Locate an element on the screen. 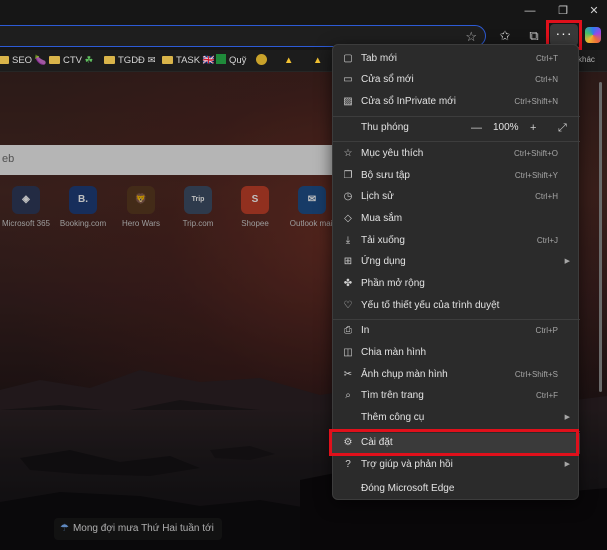 The height and width of the screenshot is (550, 607). zoom-out-button: — is located at coordinates (476, 128).